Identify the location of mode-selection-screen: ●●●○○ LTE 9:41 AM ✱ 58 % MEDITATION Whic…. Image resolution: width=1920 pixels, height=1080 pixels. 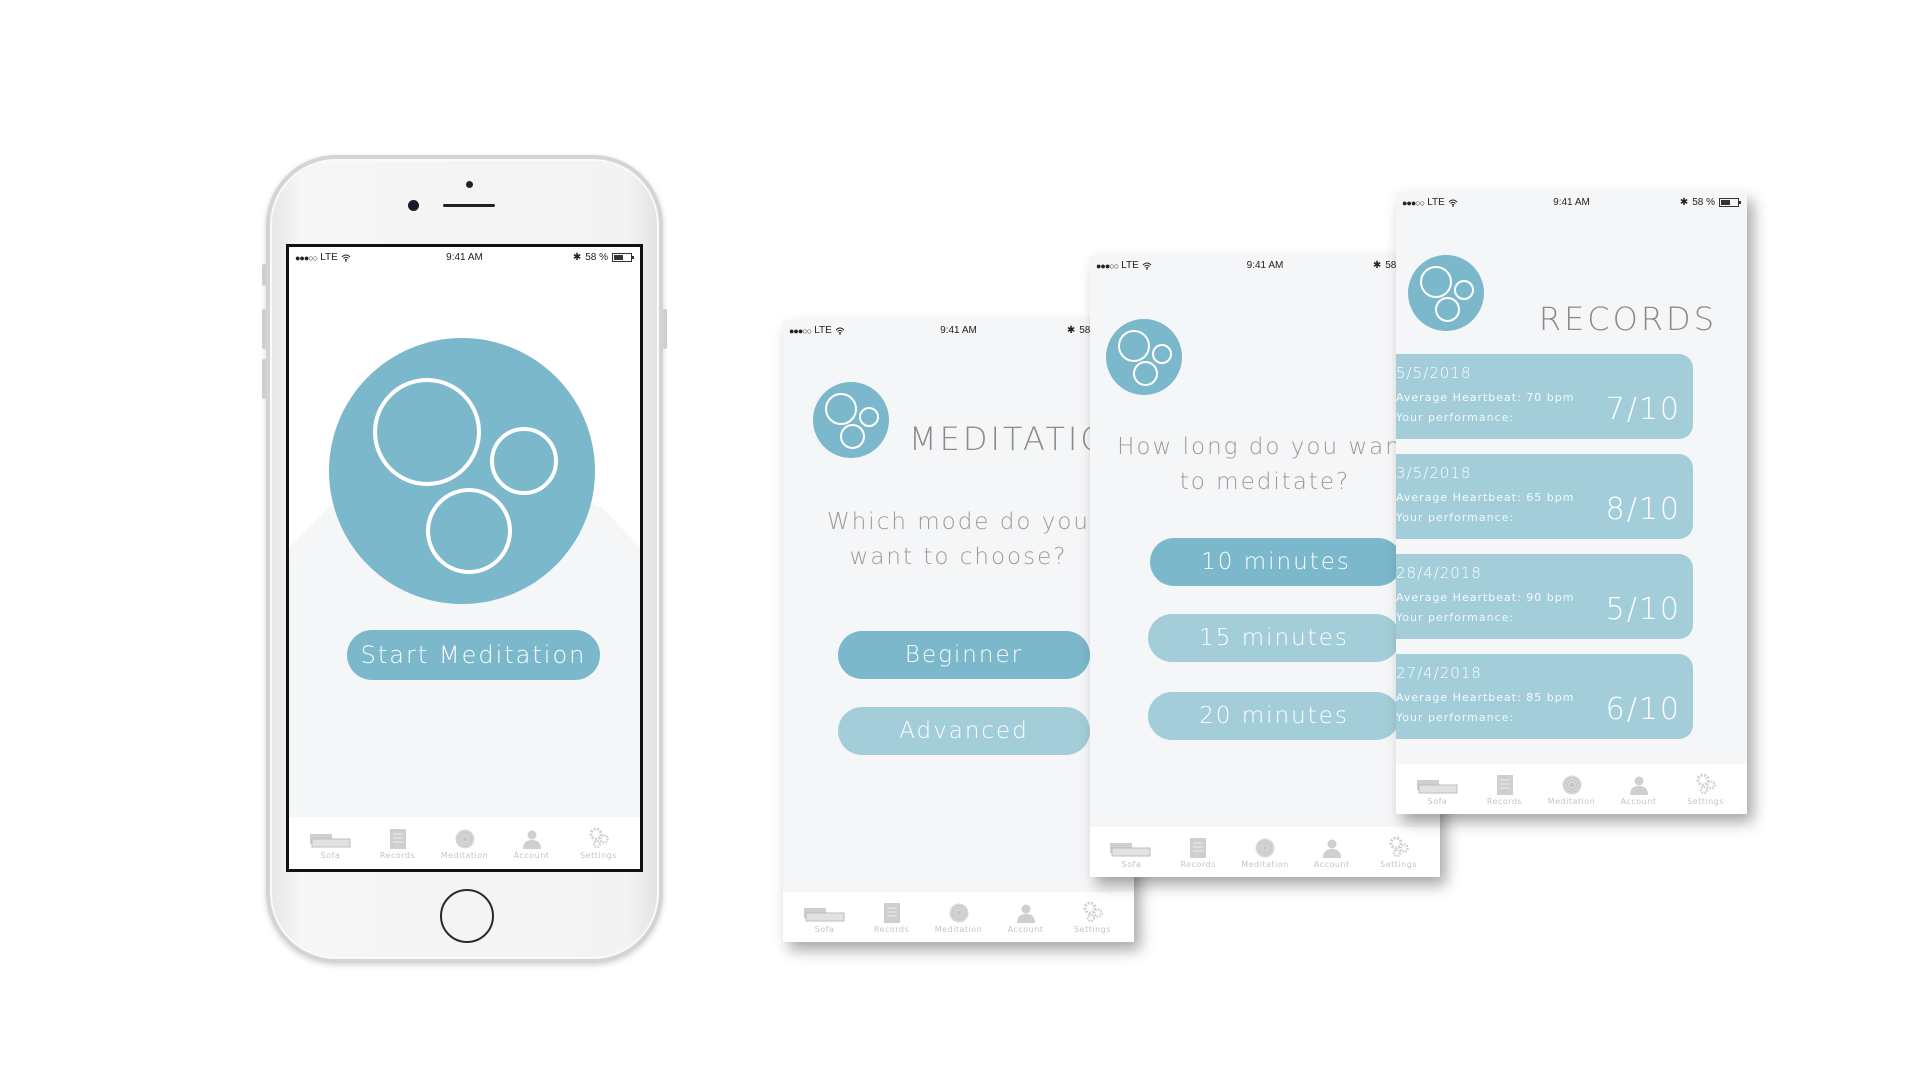
(958, 631).